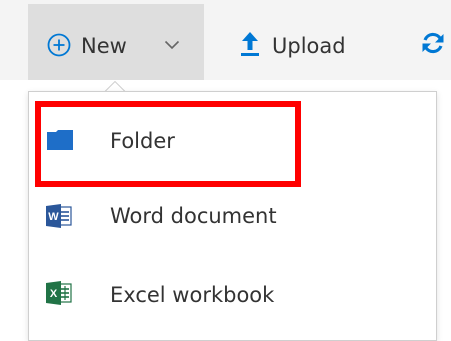 The width and height of the screenshot is (451, 341). Describe the element at coordinates (59, 45) in the screenshot. I see `plus-circle-icon` at that location.